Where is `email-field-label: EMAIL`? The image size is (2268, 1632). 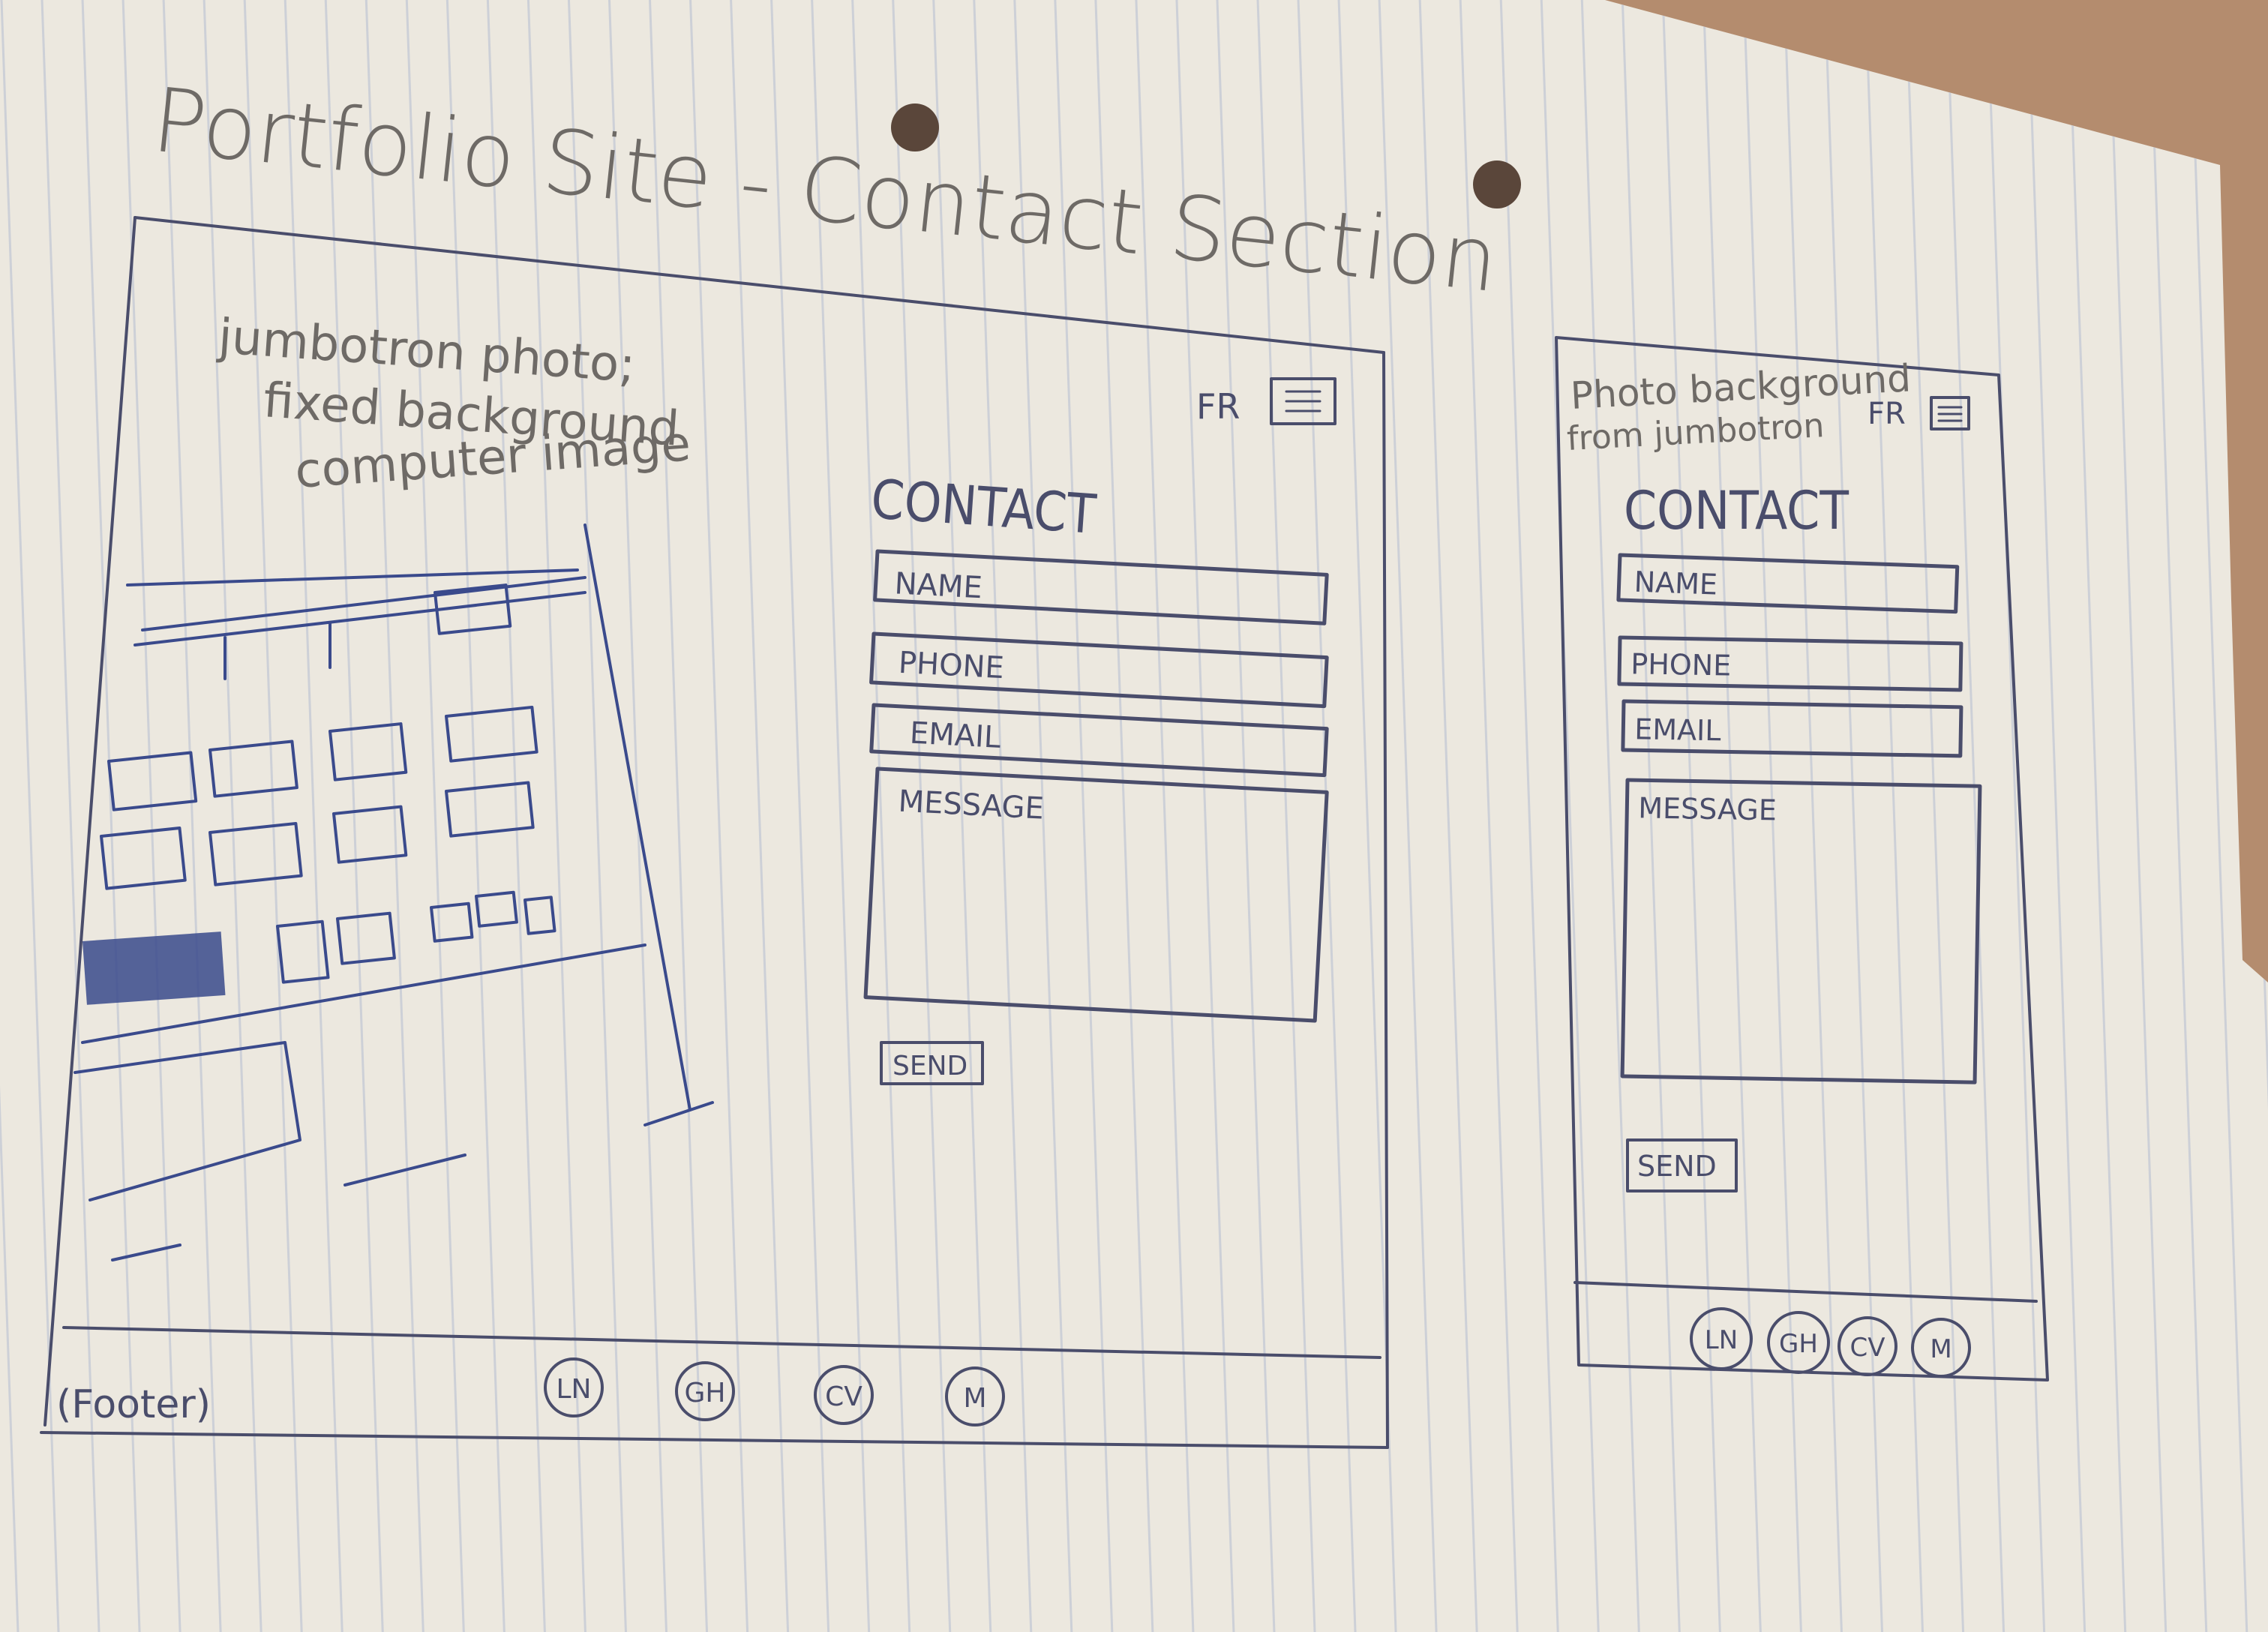
email-field-label: EMAIL is located at coordinates (955, 735).